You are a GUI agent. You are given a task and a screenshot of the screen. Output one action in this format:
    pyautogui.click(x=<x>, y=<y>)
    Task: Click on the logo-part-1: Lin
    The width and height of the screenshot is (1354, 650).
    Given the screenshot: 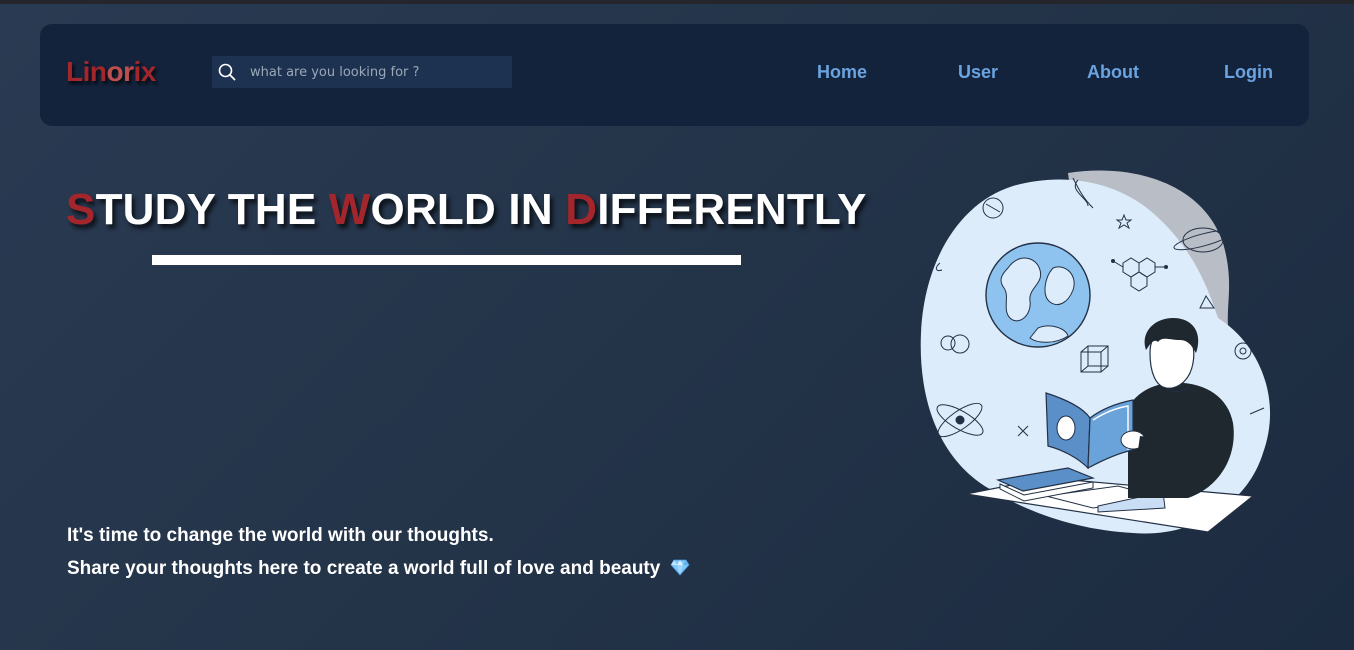 What is the action you would take?
    pyautogui.click(x=86, y=71)
    